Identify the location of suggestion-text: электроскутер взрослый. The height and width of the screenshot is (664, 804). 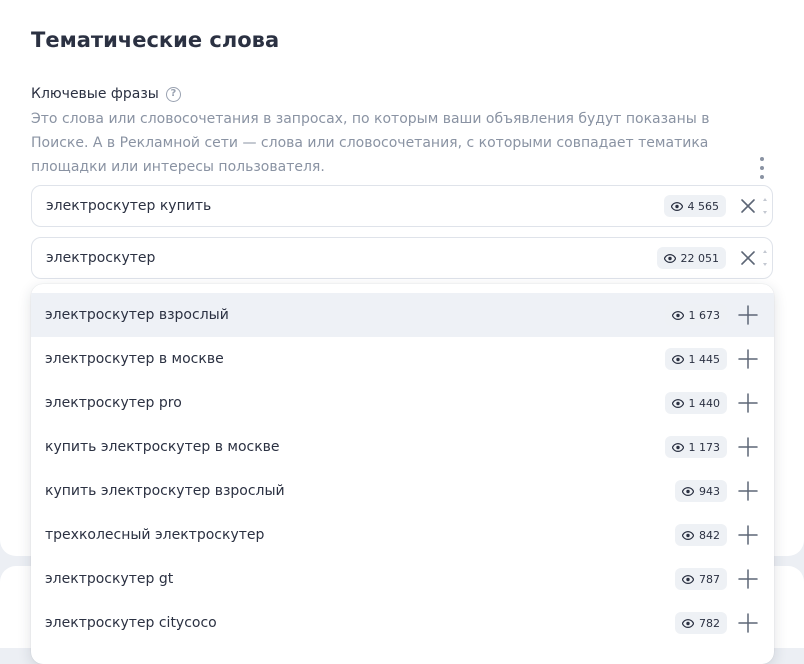
(137, 315).